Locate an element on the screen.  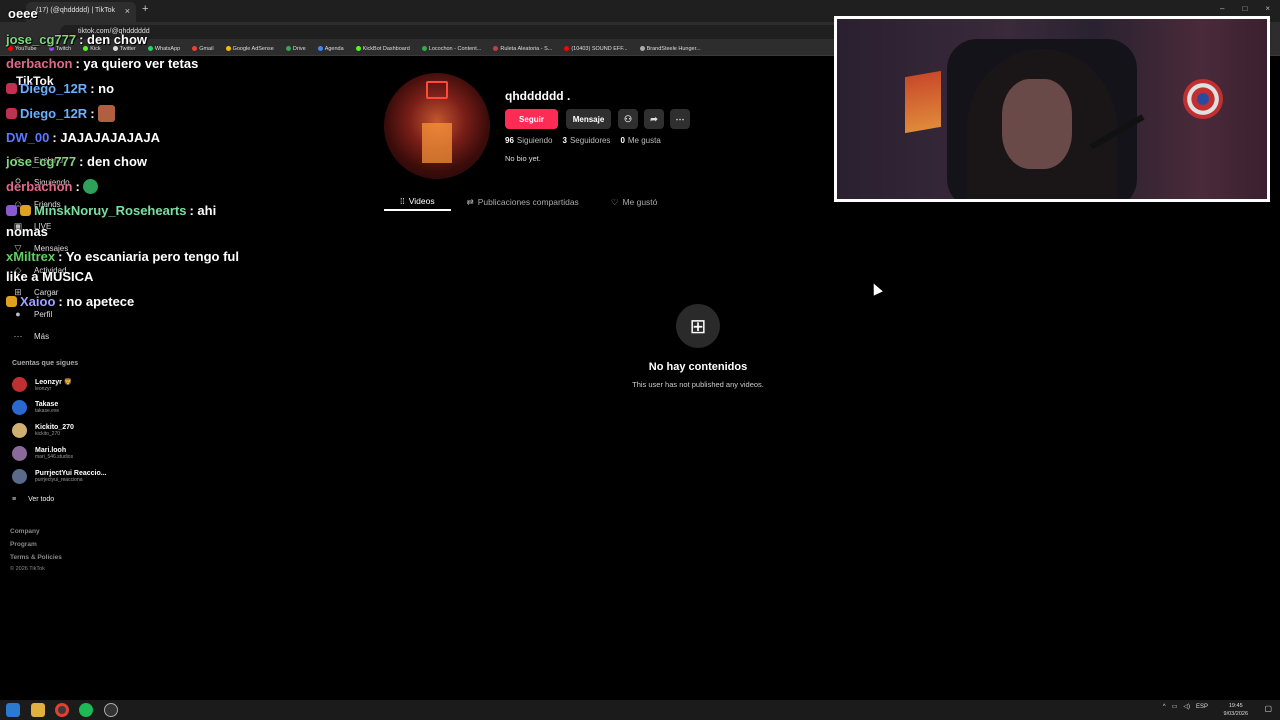
profile-avatar is located at coordinates (437, 126).